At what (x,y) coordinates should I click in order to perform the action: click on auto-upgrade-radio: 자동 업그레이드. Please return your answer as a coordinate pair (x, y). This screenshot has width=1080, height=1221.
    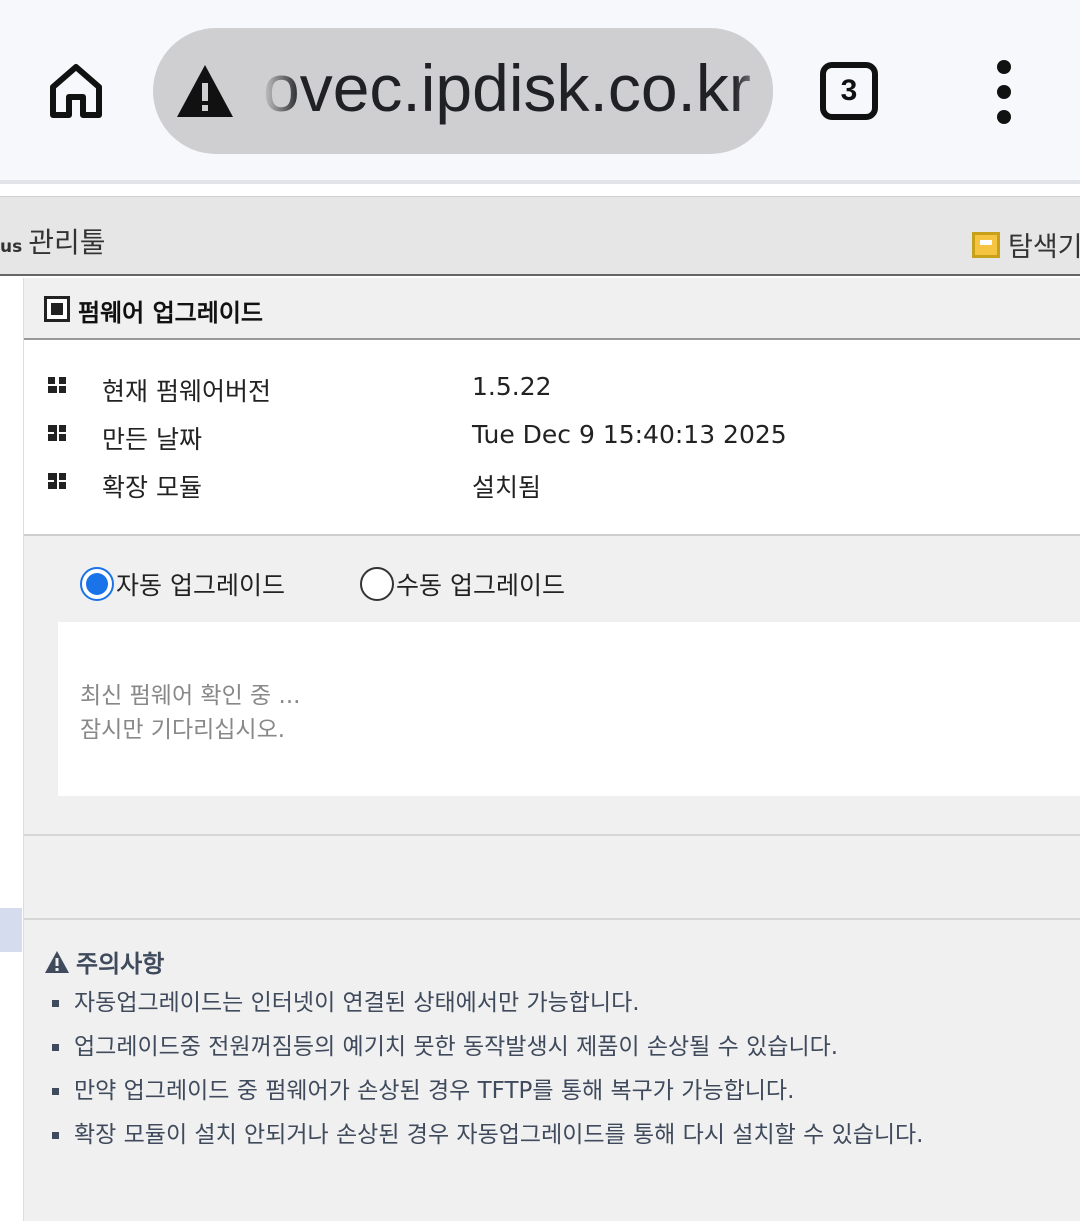
    Looking at the image, I should click on (182, 584).